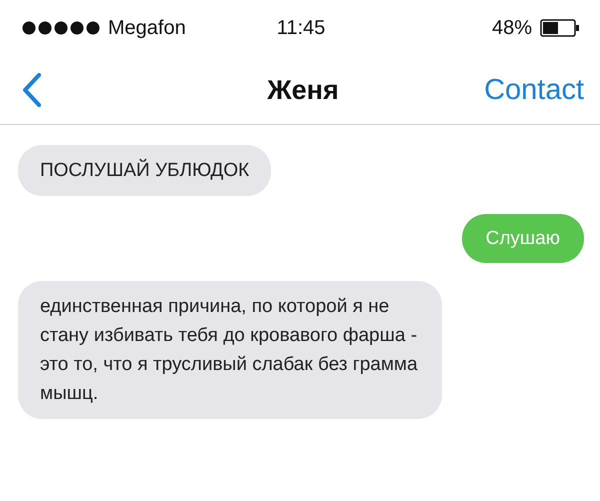 The image size is (600, 501). Describe the element at coordinates (301, 28) in the screenshot. I see `clock-time: 11:45` at that location.